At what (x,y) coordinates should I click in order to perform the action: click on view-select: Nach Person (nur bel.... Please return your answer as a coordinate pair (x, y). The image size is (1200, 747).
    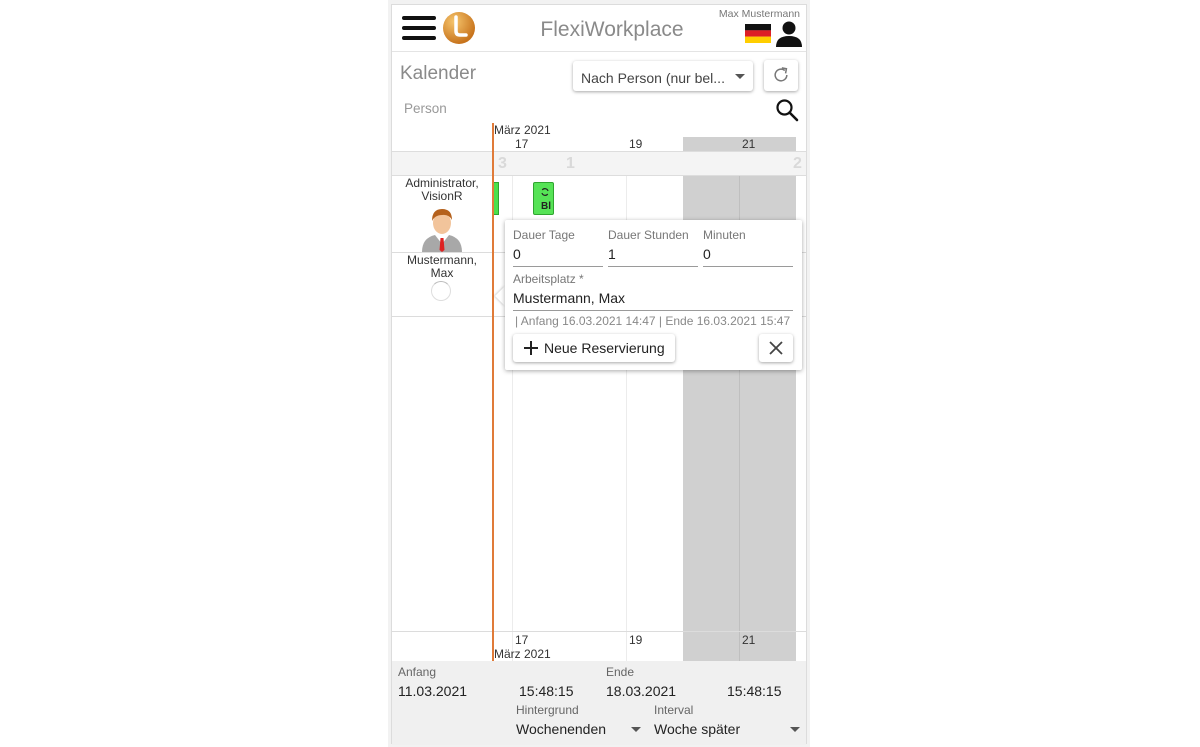
    Looking at the image, I should click on (663, 76).